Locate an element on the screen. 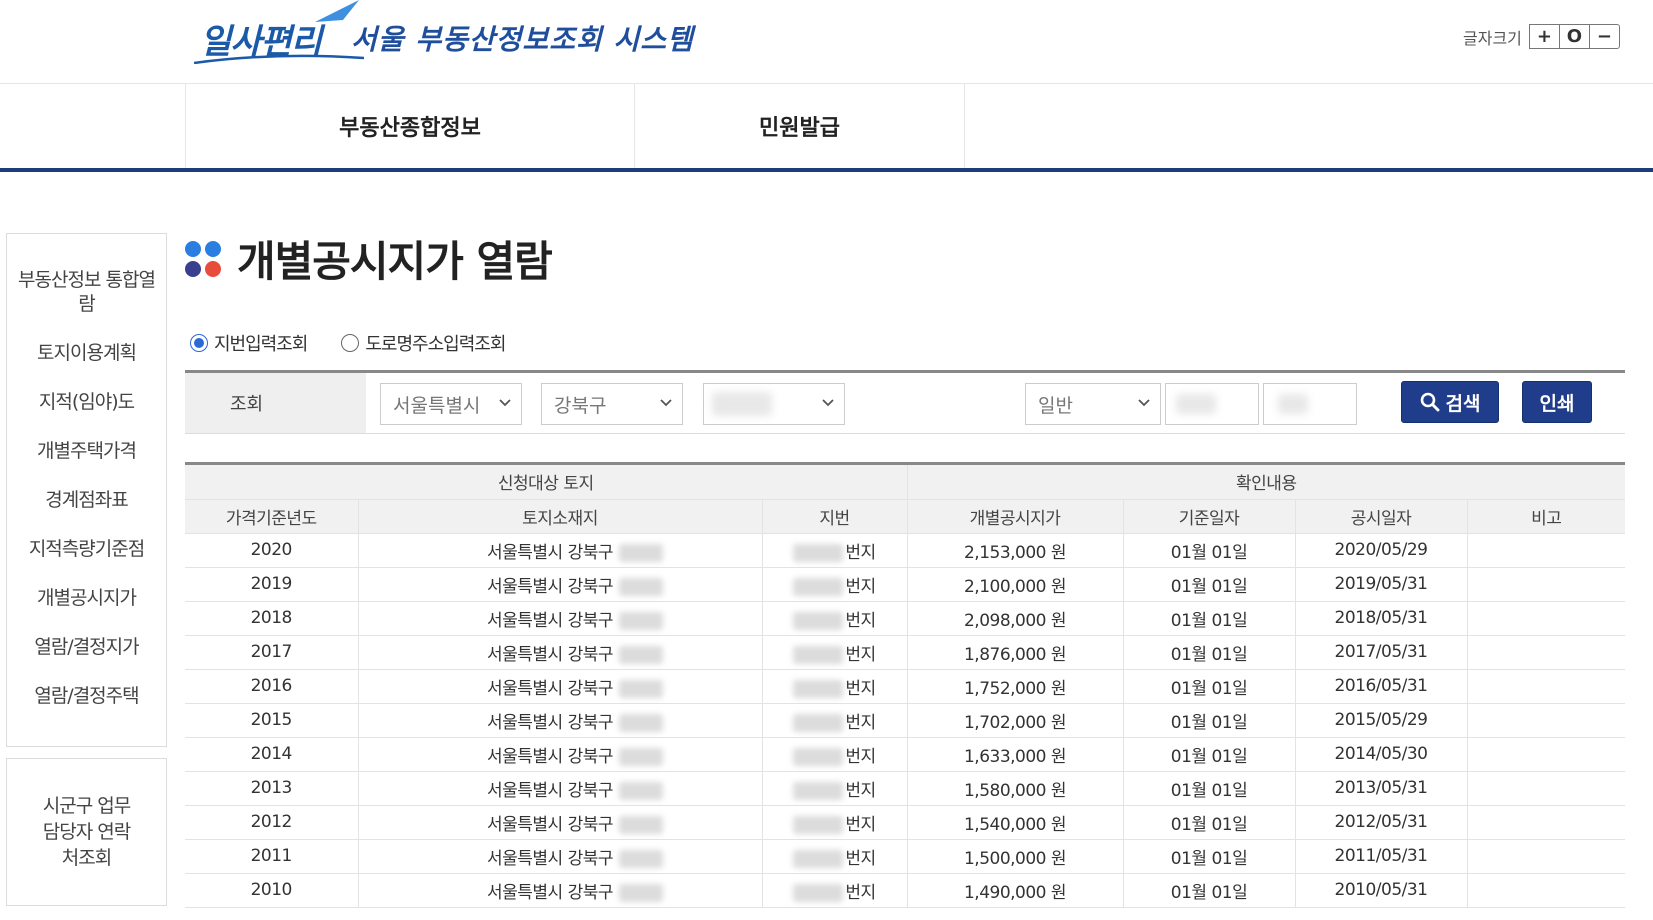 The width and height of the screenshot is (1653, 920). radio-road-address-dot is located at coordinates (350, 343).